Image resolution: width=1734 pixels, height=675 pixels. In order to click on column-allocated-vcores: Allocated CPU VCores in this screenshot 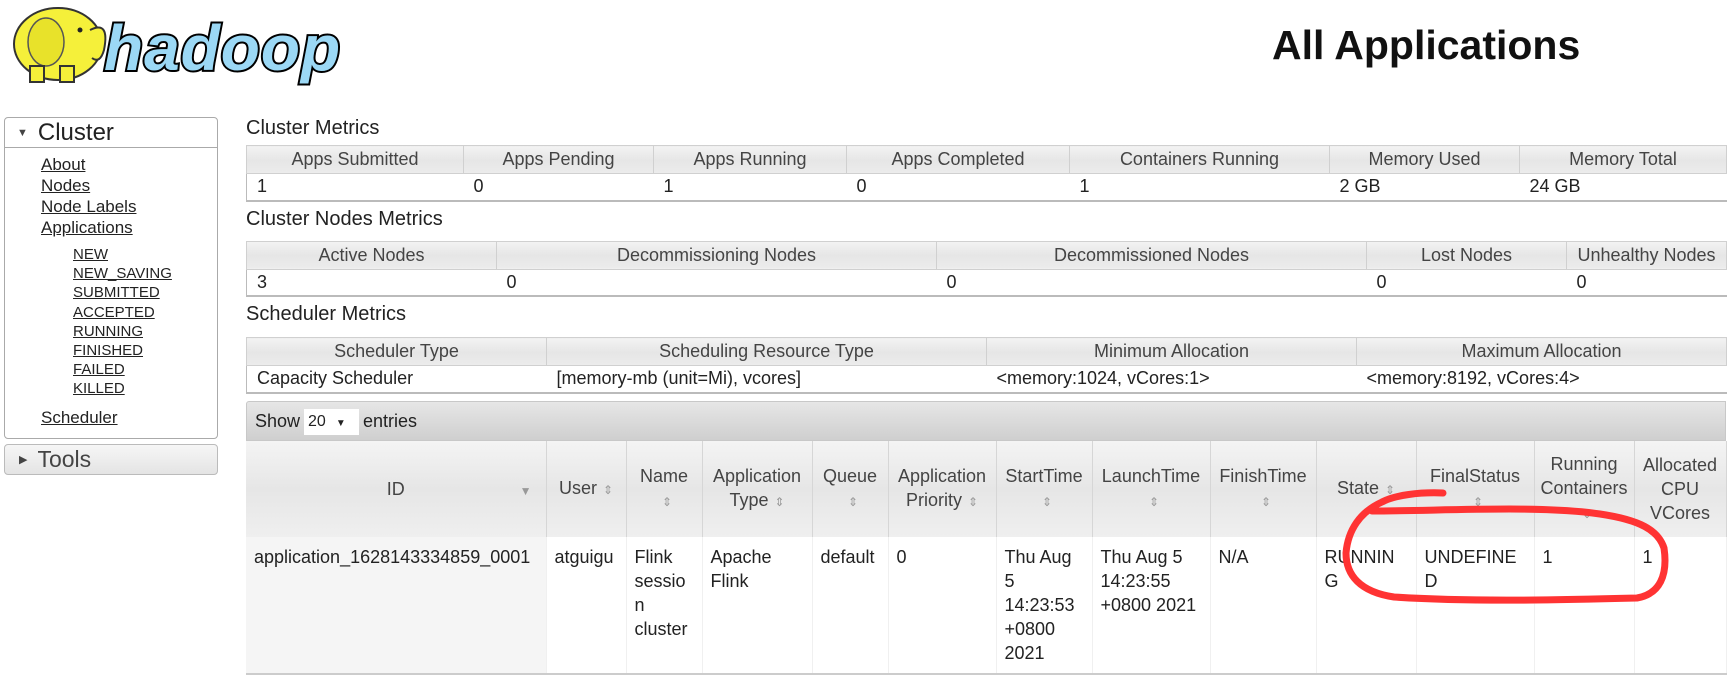, I will do `click(1680, 488)`.